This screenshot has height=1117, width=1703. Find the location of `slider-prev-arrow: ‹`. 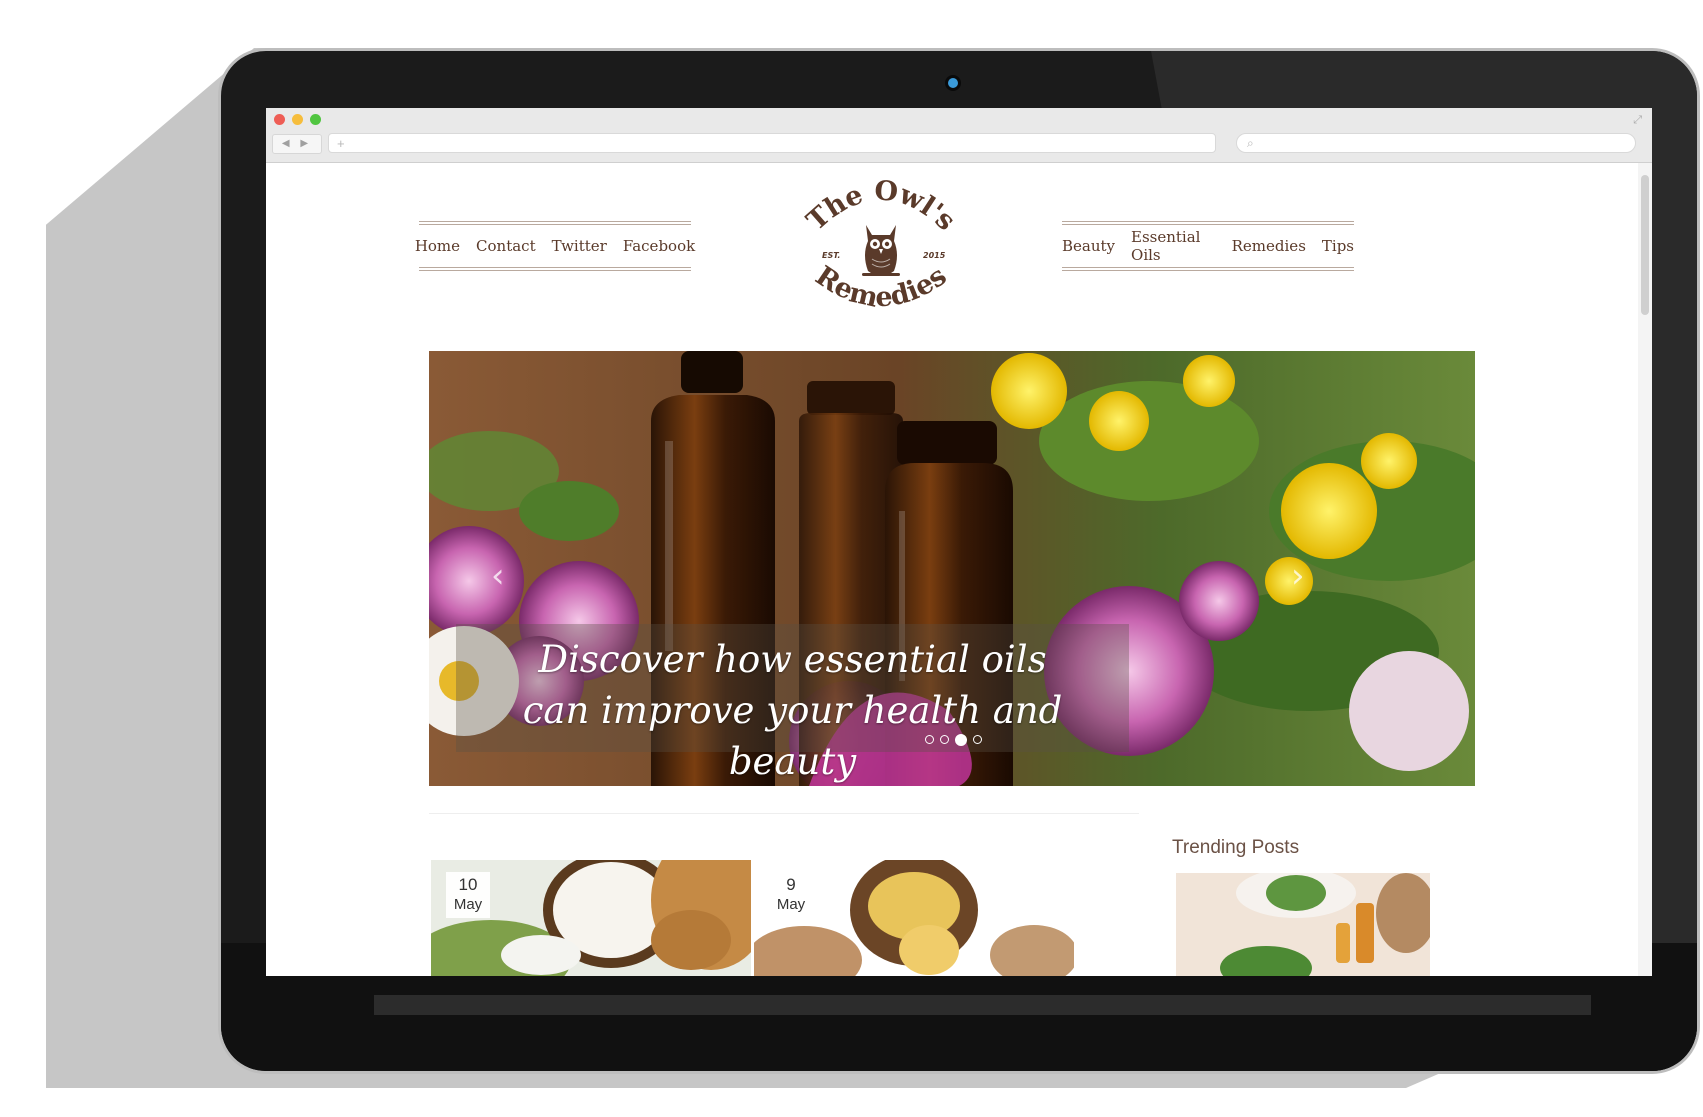

slider-prev-arrow: ‹ is located at coordinates (498, 576).